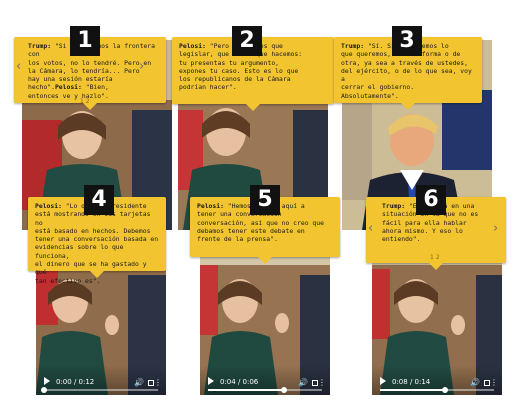 This screenshot has height=420, width=520. Describe the element at coordinates (411, 382) in the screenshot. I see `video-time: 0:08 / 0:14` at that location.